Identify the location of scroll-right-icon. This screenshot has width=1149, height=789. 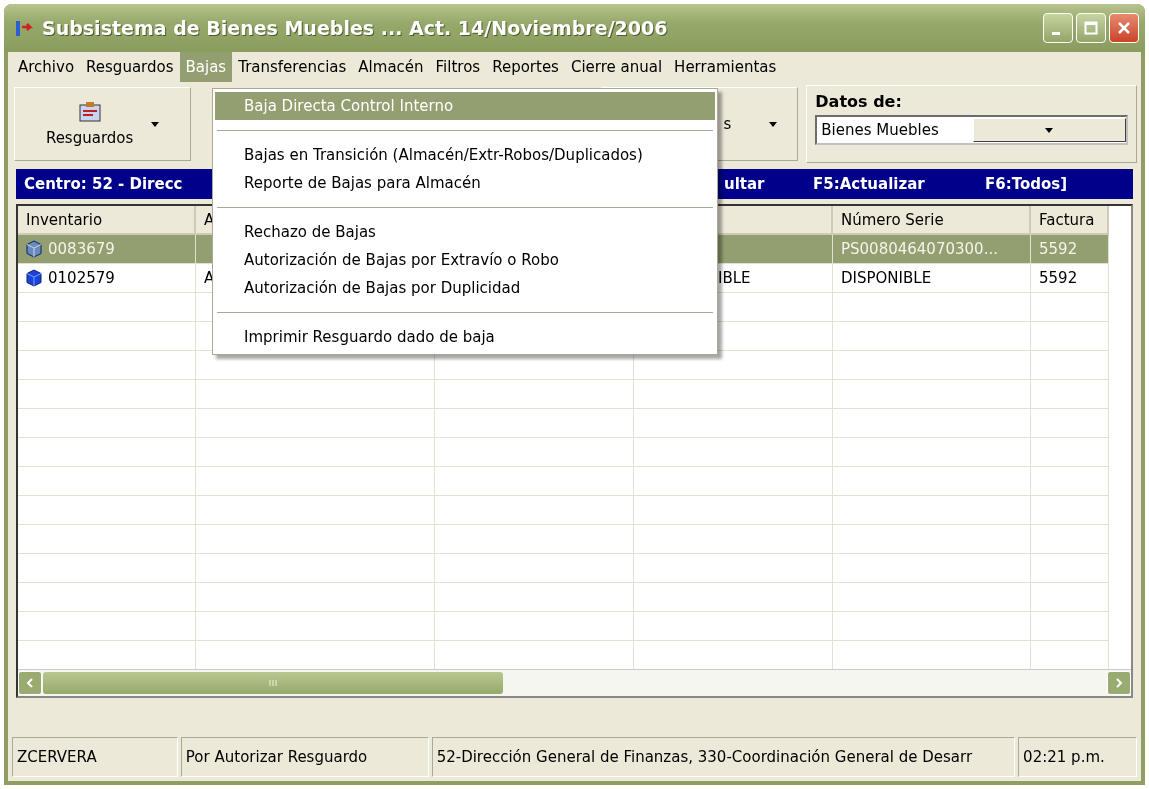
(1119, 683).